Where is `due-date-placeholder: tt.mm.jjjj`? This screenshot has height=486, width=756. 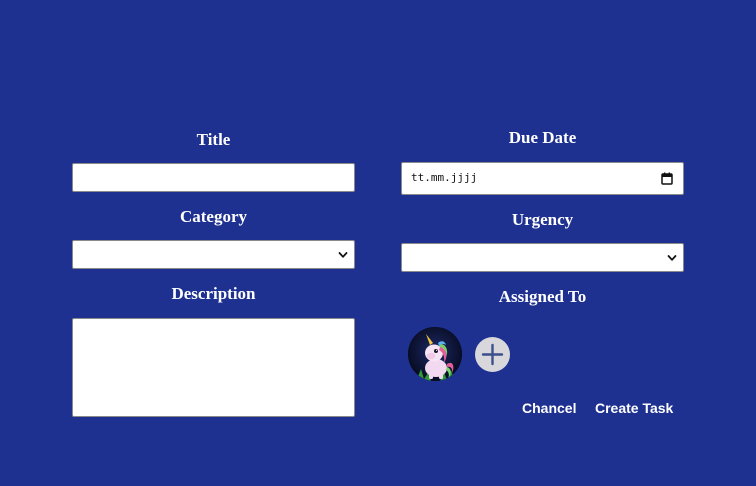
due-date-placeholder: tt.mm.jjjj is located at coordinates (444, 177).